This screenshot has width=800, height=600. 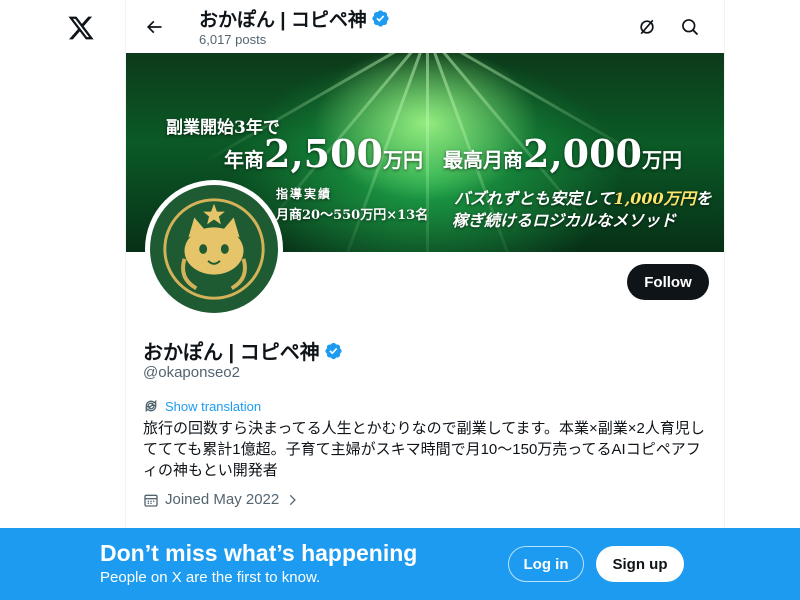 What do you see at coordinates (283, 20) in the screenshot?
I see `header-name: おかぽん | コピペ神` at bounding box center [283, 20].